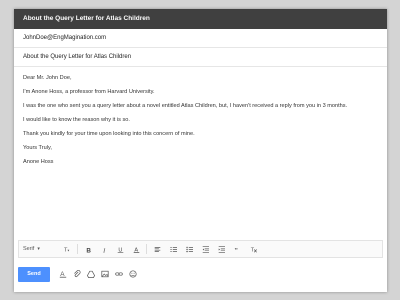 The width and height of the screenshot is (400, 300). What do you see at coordinates (189, 249) in the screenshot?
I see `bulleted-list-icon` at bounding box center [189, 249].